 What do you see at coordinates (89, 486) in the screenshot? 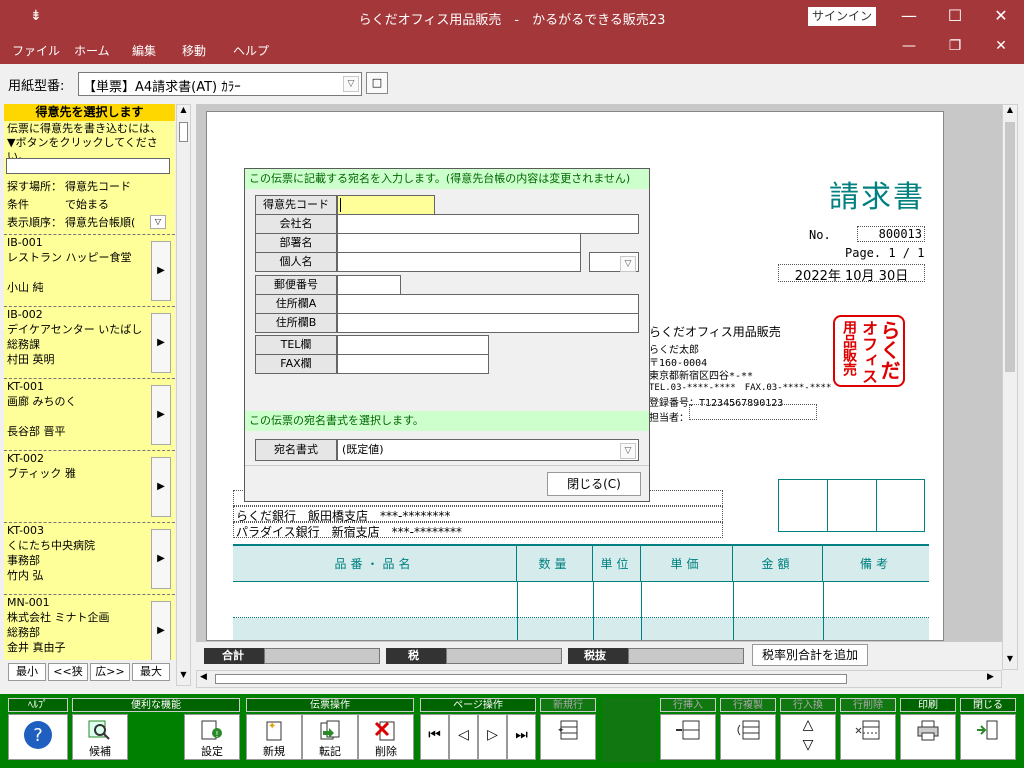
I see `customer-item: KT-002 ブティック 雅 ▶` at bounding box center [89, 486].